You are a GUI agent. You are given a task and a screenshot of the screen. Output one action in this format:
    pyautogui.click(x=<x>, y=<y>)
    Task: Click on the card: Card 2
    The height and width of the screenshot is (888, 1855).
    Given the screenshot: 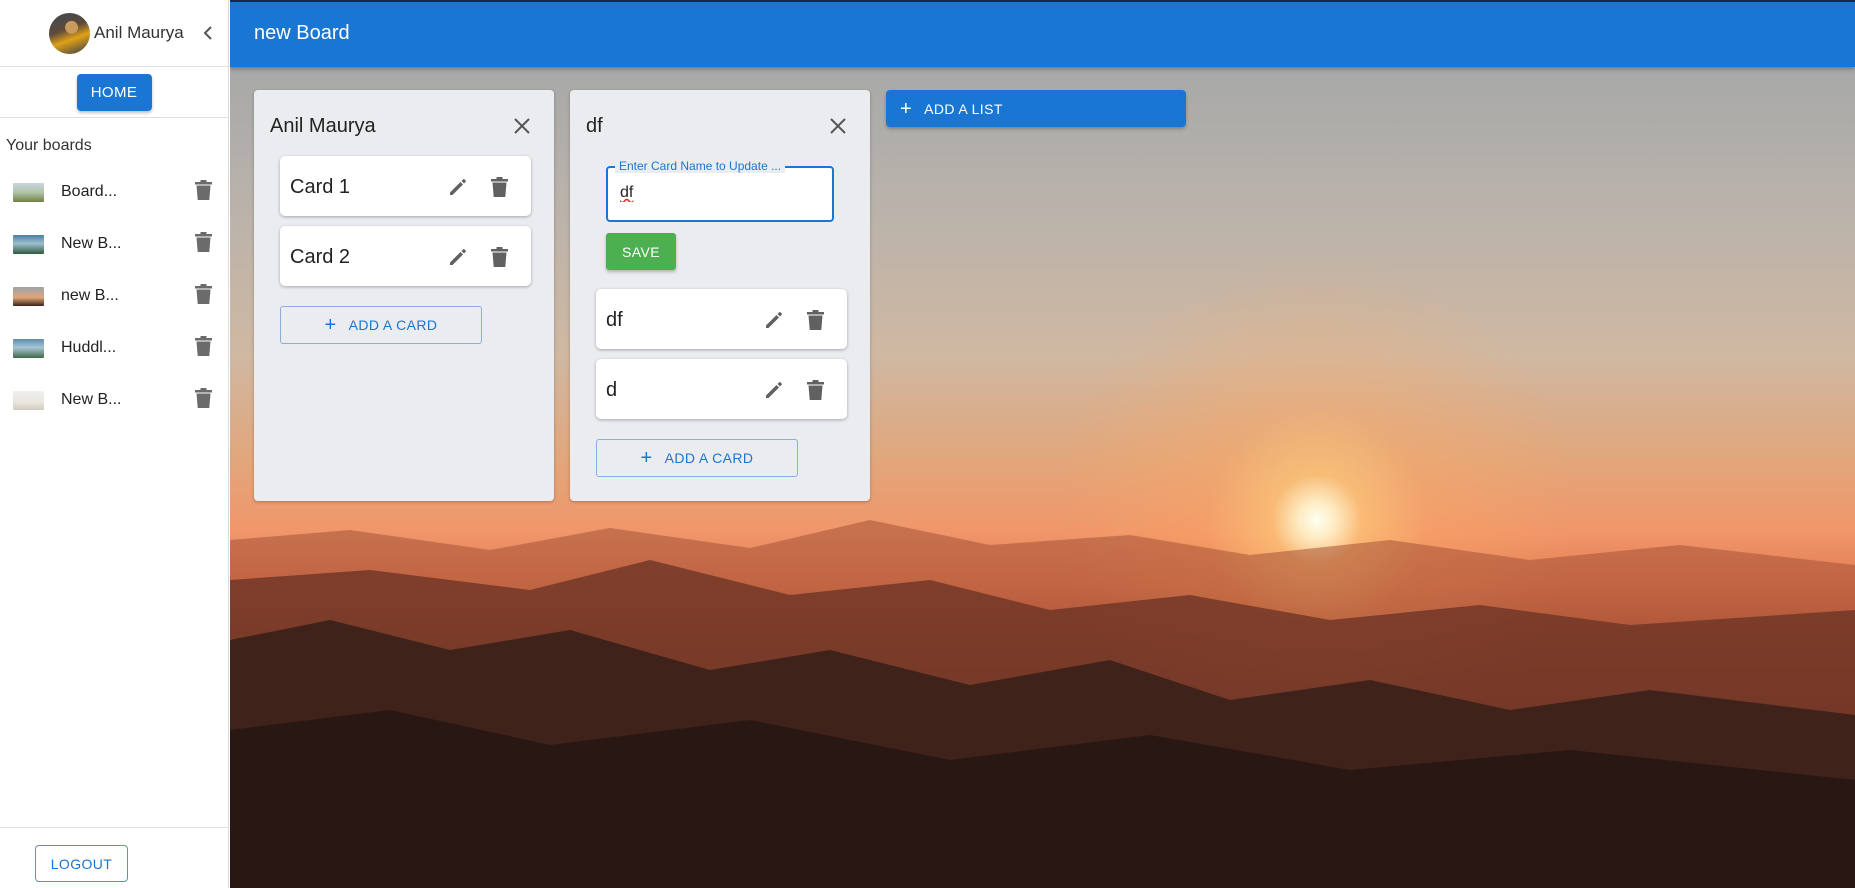 What is the action you would take?
    pyautogui.click(x=405, y=256)
    